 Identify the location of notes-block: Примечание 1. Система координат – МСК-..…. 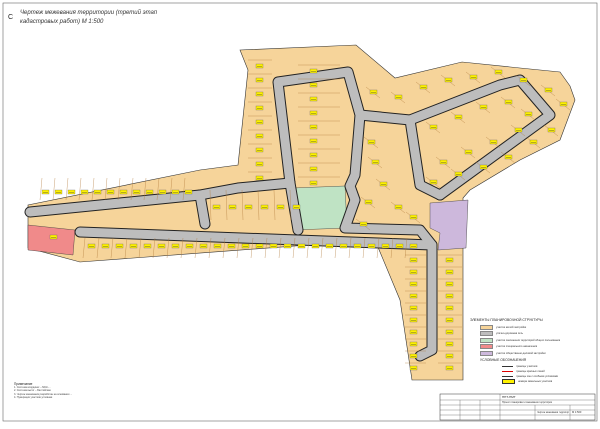
(43, 390).